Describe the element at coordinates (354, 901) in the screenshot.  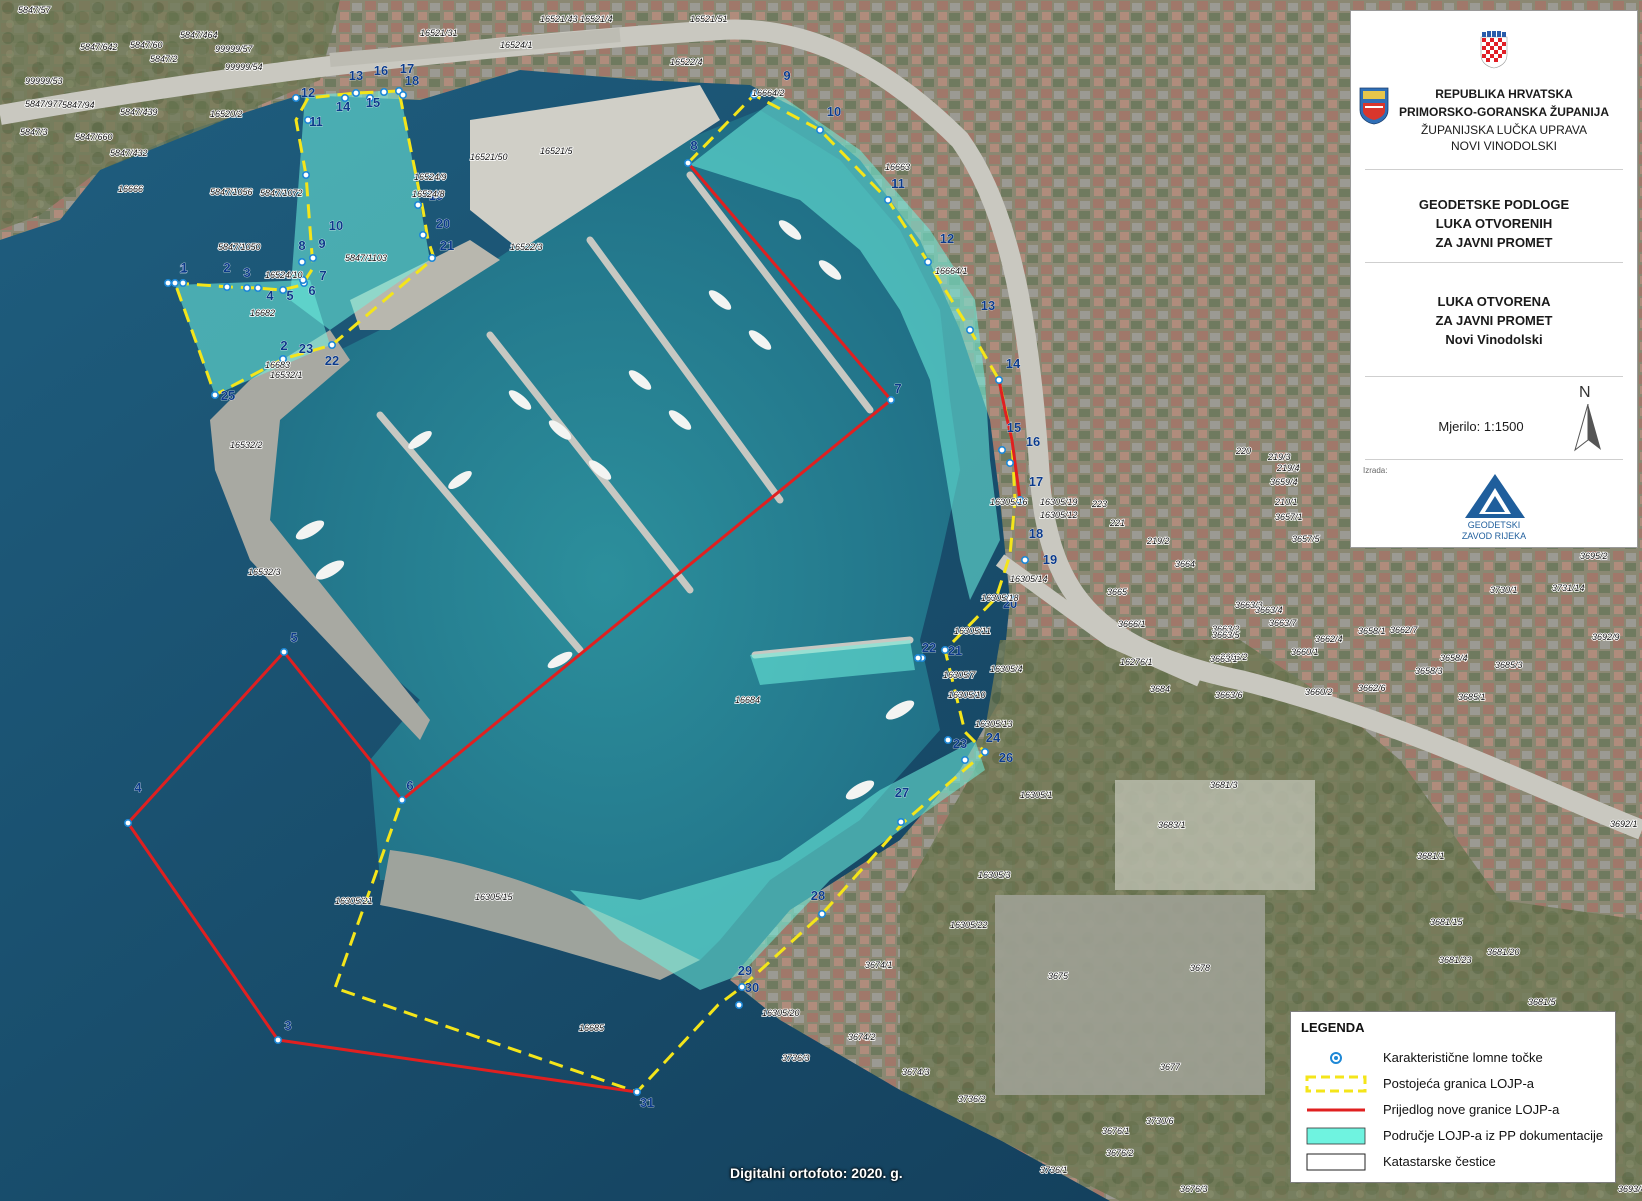
I see `parcel-label: 16305/21` at that location.